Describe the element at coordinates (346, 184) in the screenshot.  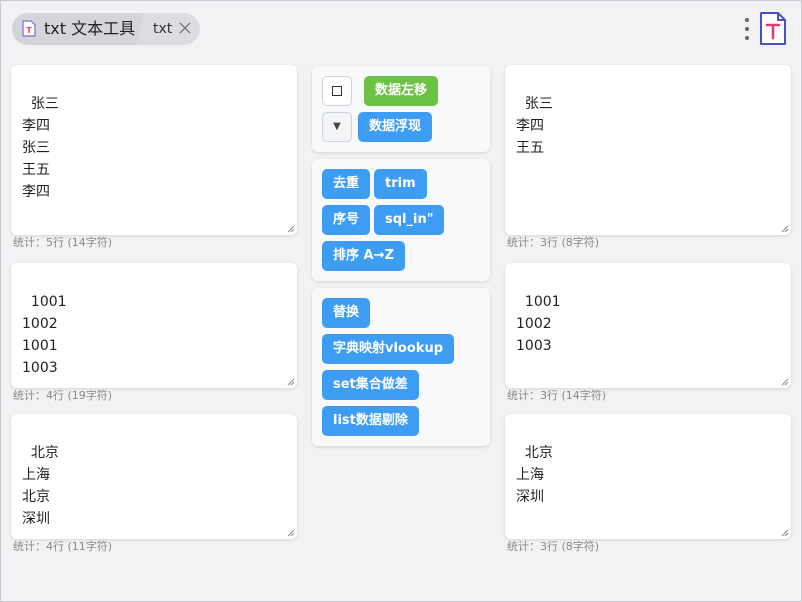
I see `dedupe-button: 去重` at that location.